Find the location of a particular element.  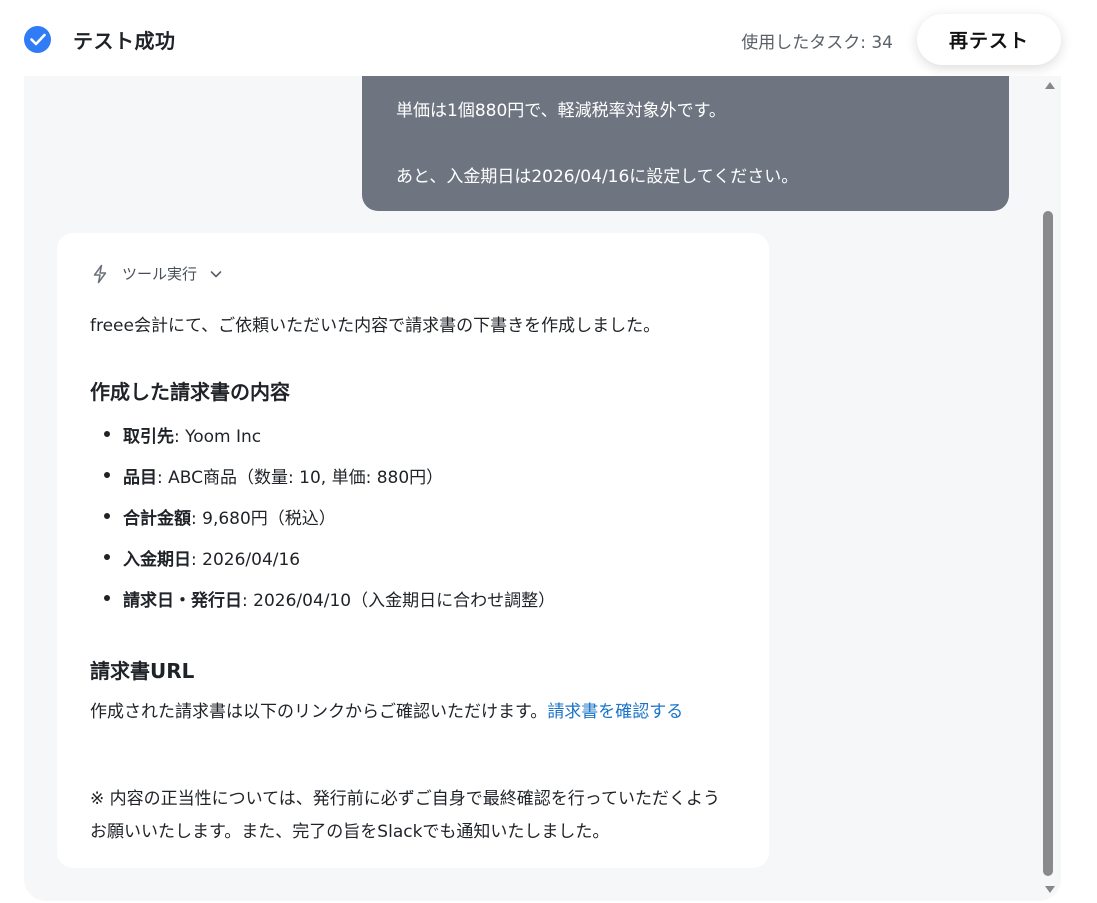

scroll-up-arrow-icon is located at coordinates (1050, 85).